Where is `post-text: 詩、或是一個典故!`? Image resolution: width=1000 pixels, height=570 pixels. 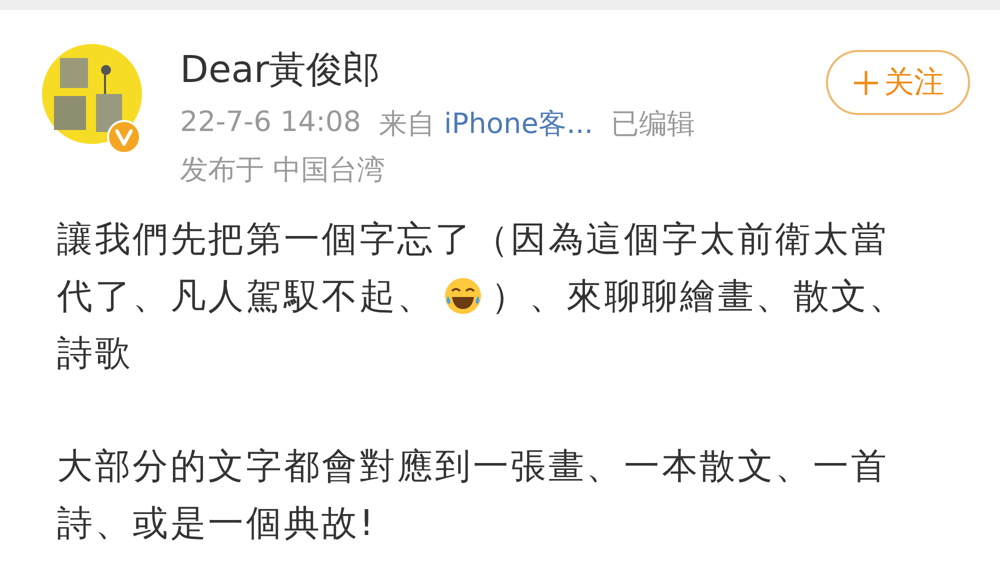 post-text: 詩、或是一個典故! is located at coordinates (216, 524).